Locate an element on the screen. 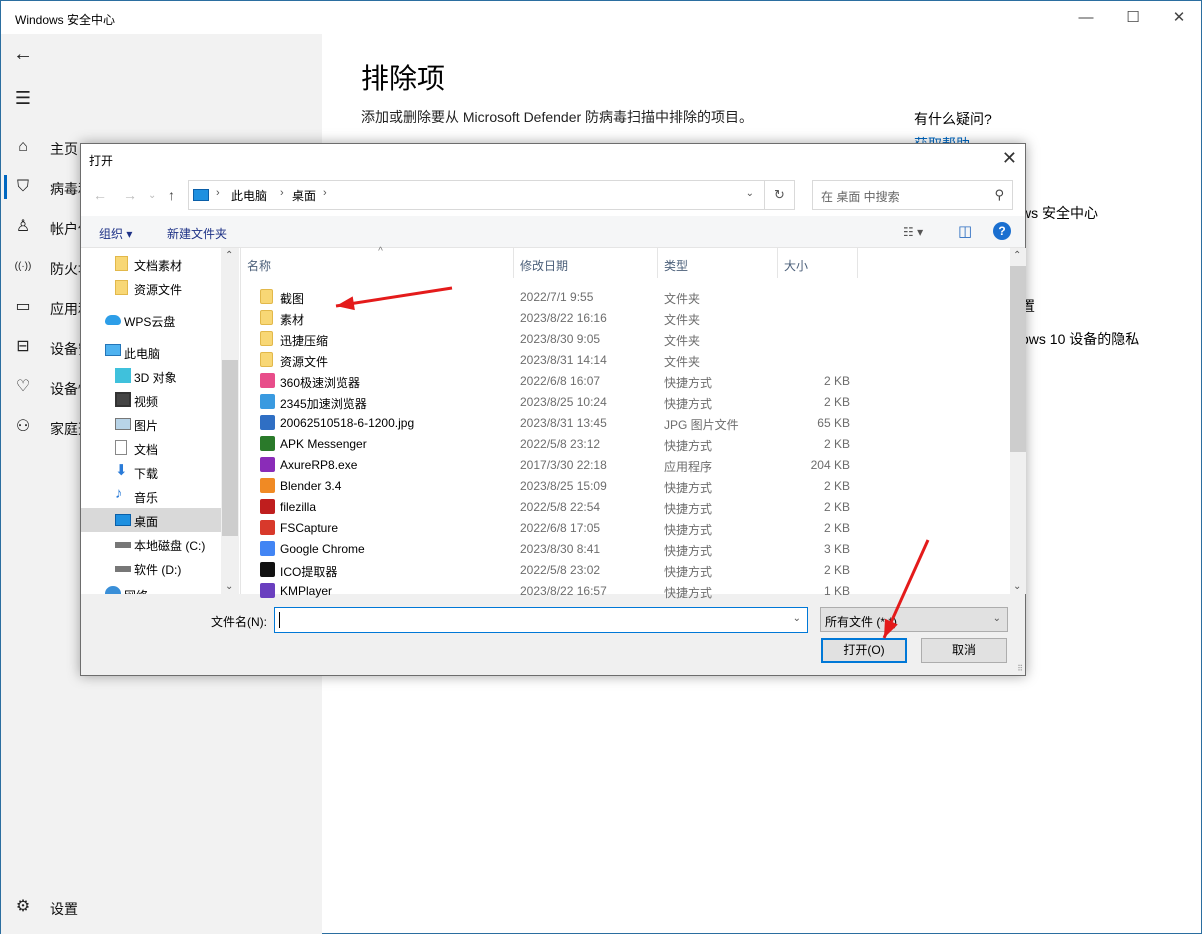 The image size is (1202, 934). file-row: Blender 3.4 2023/8/25 15:09 快捷方式 2 KB is located at coordinates (626, 485).